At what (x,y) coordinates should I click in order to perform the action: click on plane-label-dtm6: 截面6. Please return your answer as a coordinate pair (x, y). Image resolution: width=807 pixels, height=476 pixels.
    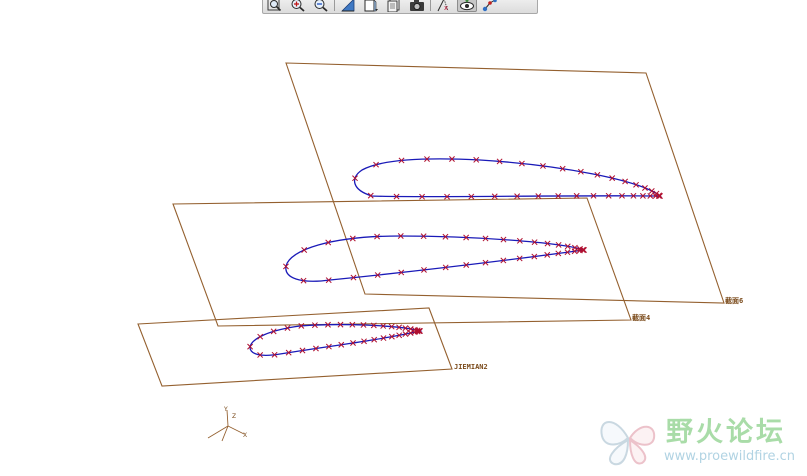
    Looking at the image, I should click on (734, 300).